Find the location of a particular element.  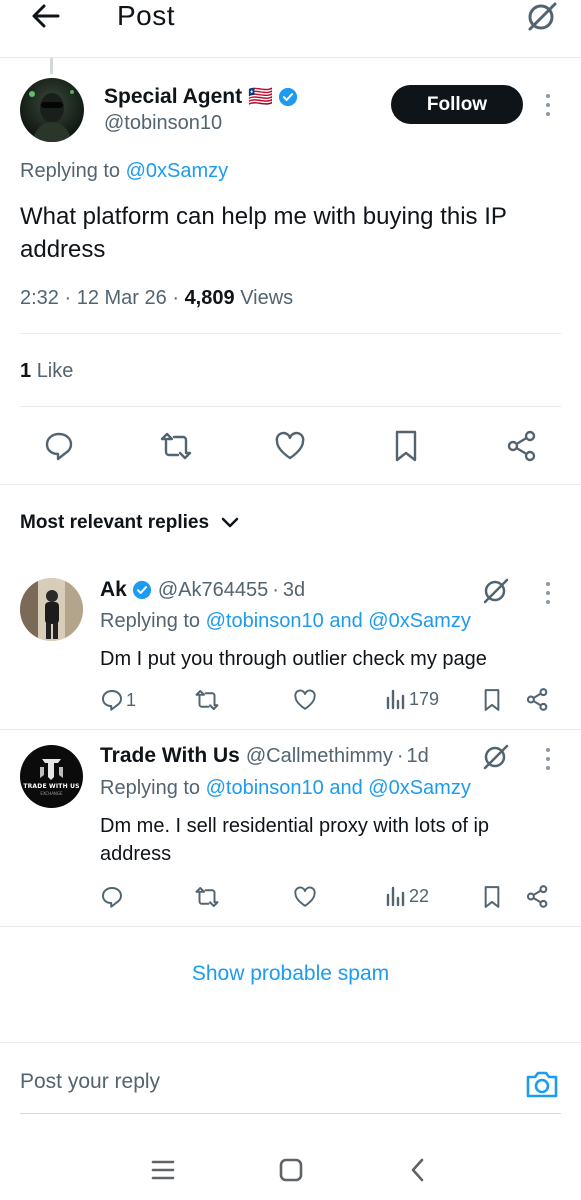

views-count: 4,809 is located at coordinates (209, 298).